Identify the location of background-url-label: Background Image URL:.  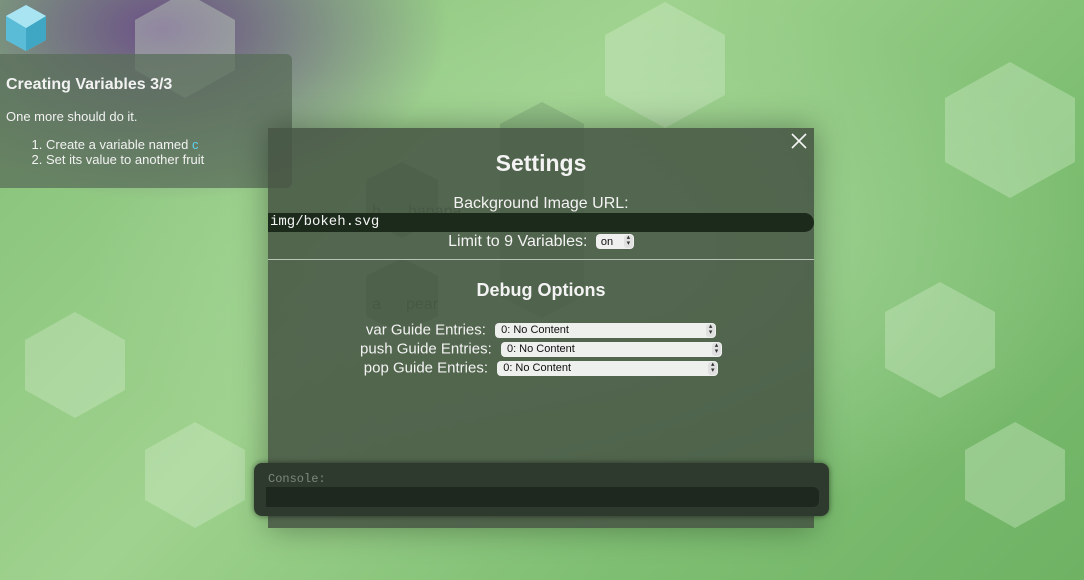
(541, 203).